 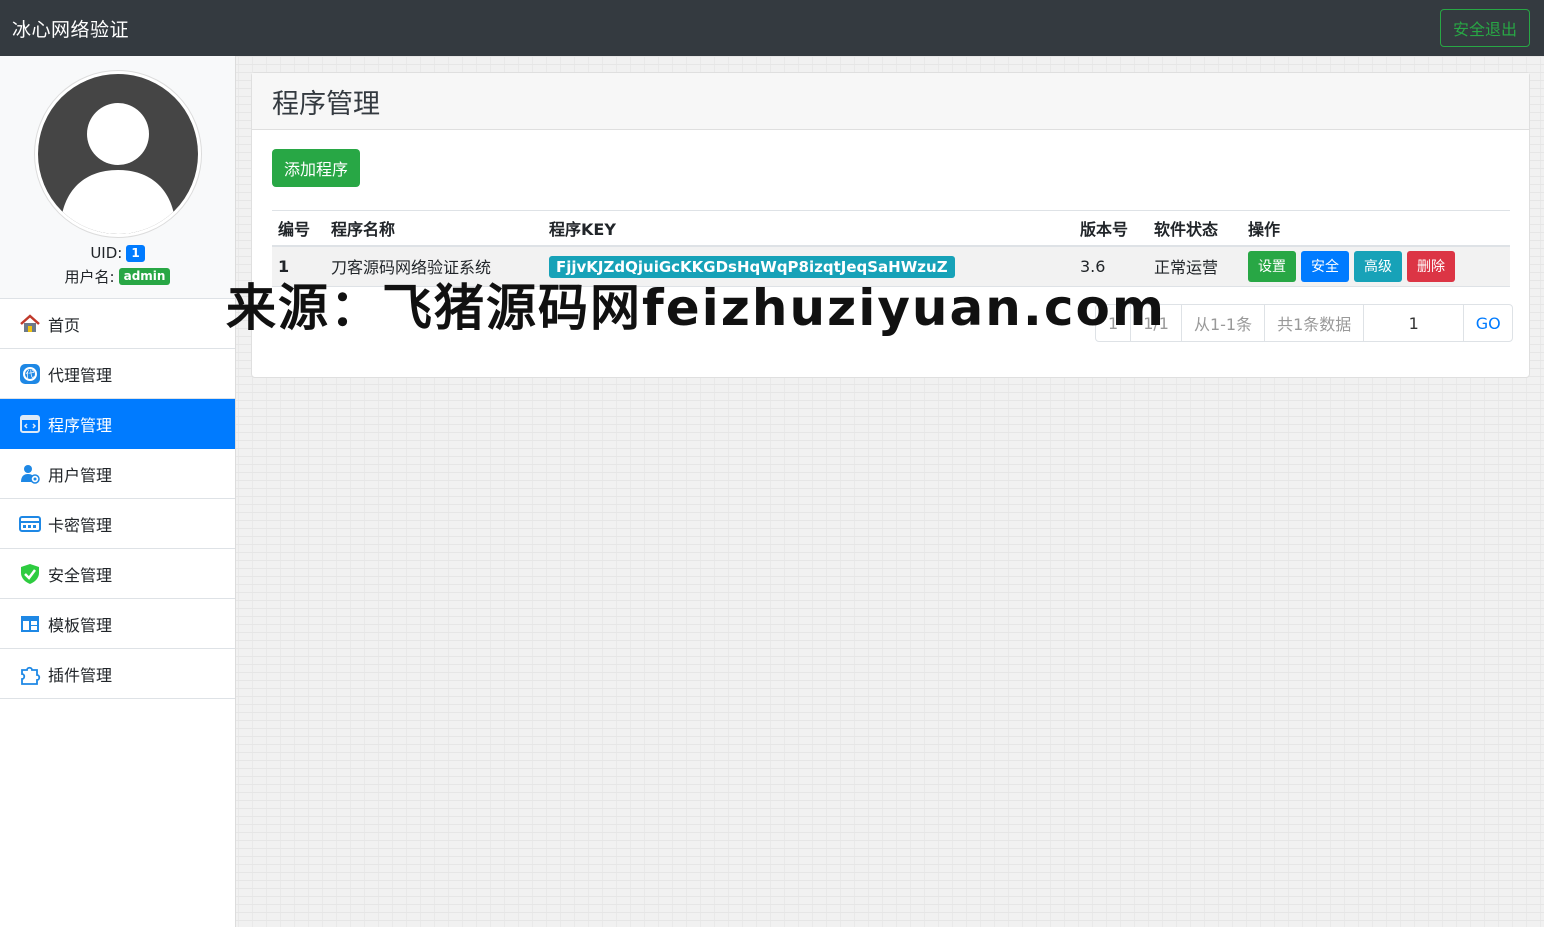 What do you see at coordinates (434, 228) in the screenshot?
I see `column-header-name: 程序名称` at bounding box center [434, 228].